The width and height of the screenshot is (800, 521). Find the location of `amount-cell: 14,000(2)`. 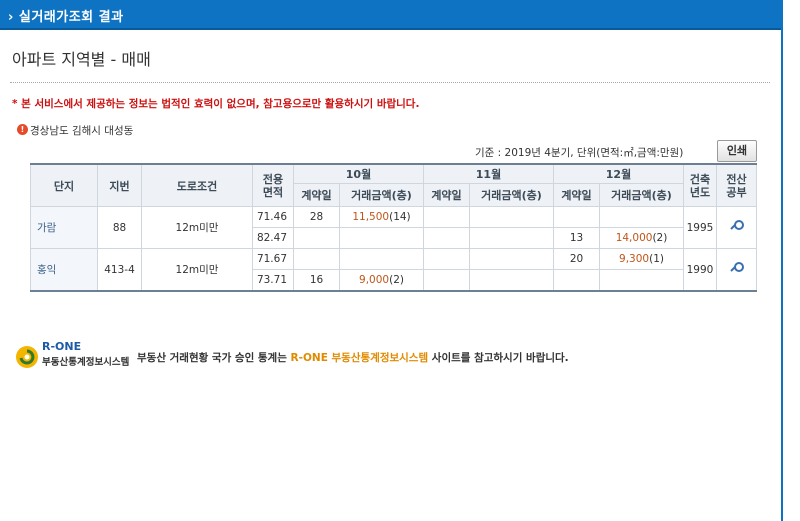

amount-cell: 14,000(2) is located at coordinates (641, 238).